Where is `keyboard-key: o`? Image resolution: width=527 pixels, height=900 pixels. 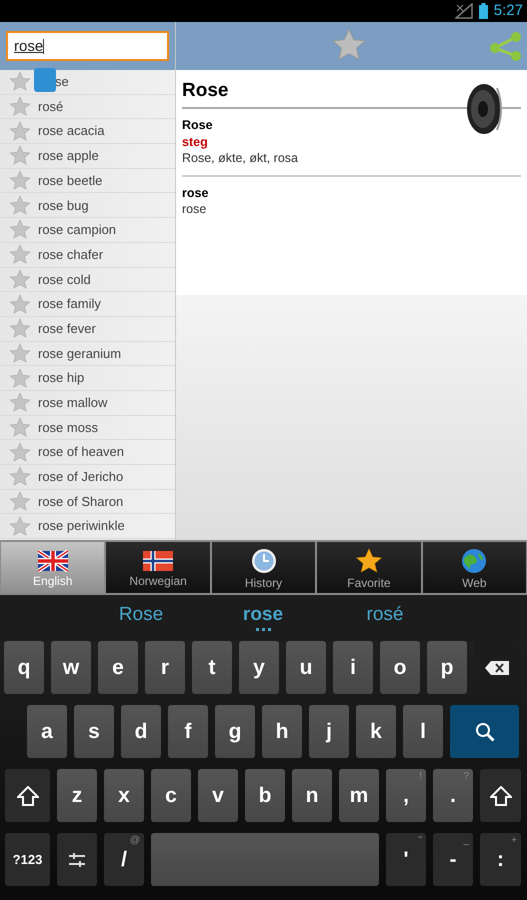 keyboard-key: o is located at coordinates (400, 667).